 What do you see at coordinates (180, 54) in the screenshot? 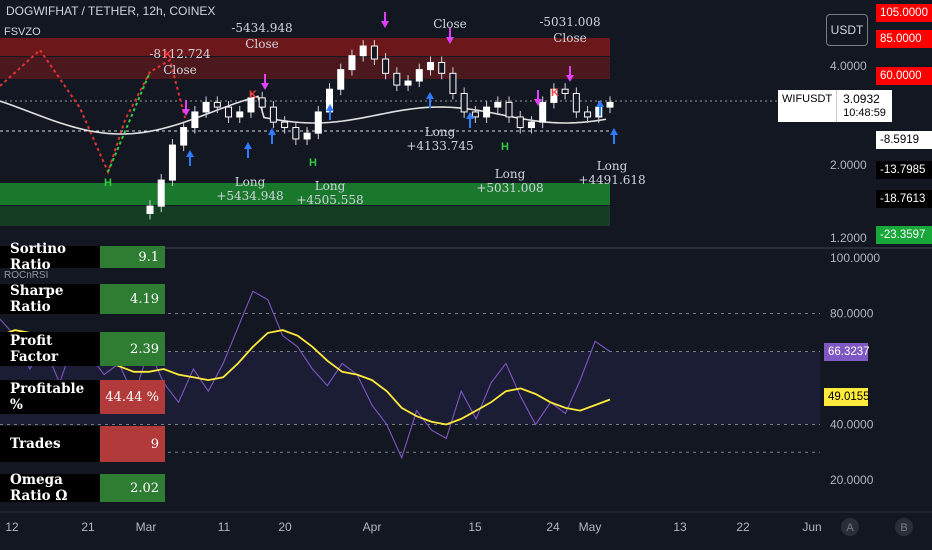
I see `trade-amount-label: -8112.724` at bounding box center [180, 54].